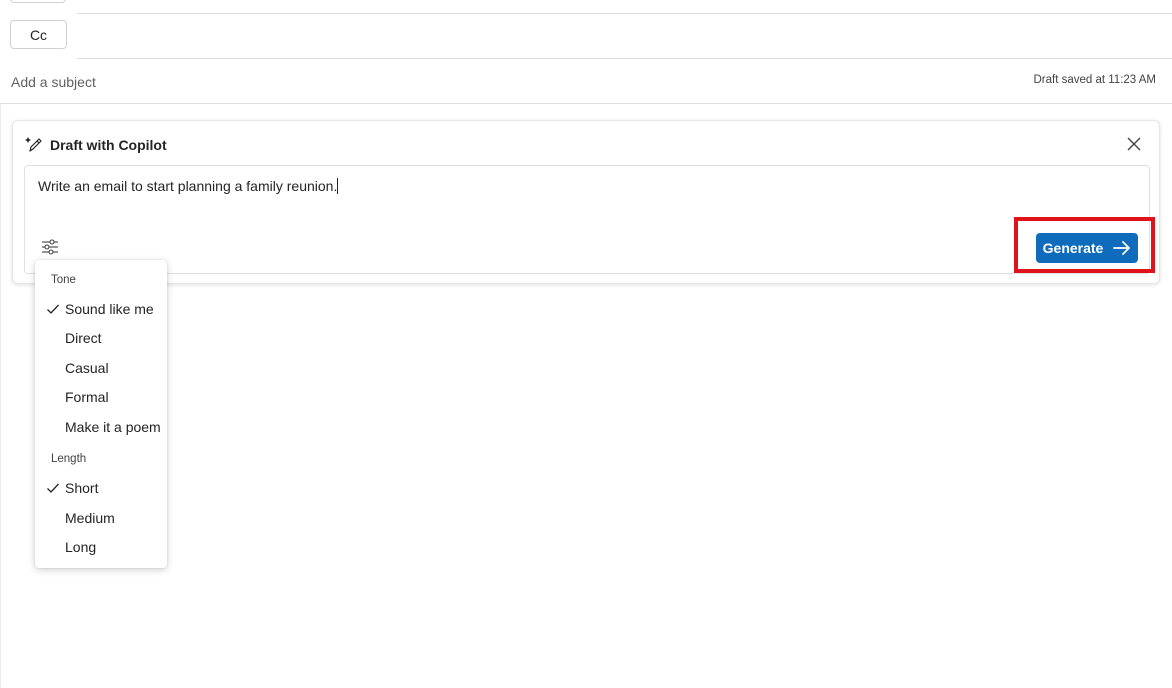 This screenshot has width=1172, height=688. What do you see at coordinates (1134, 144) in the screenshot?
I see `close-icon` at bounding box center [1134, 144].